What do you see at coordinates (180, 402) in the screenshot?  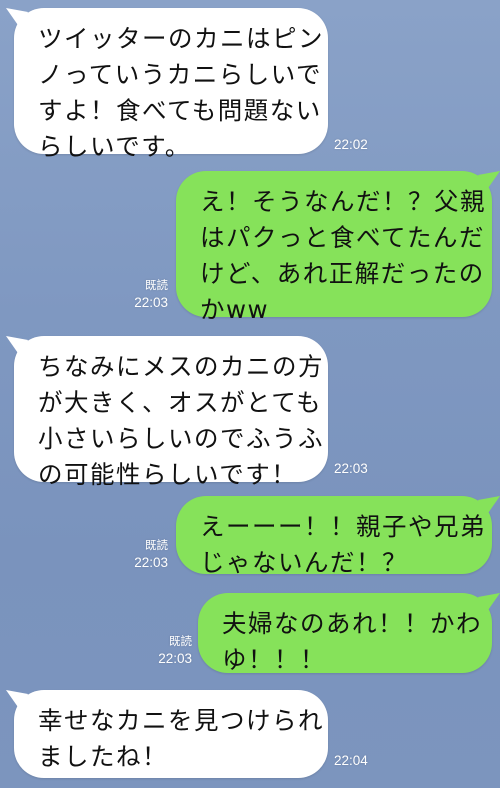 I see `message-text-line: が大きく、オスがとても` at bounding box center [180, 402].